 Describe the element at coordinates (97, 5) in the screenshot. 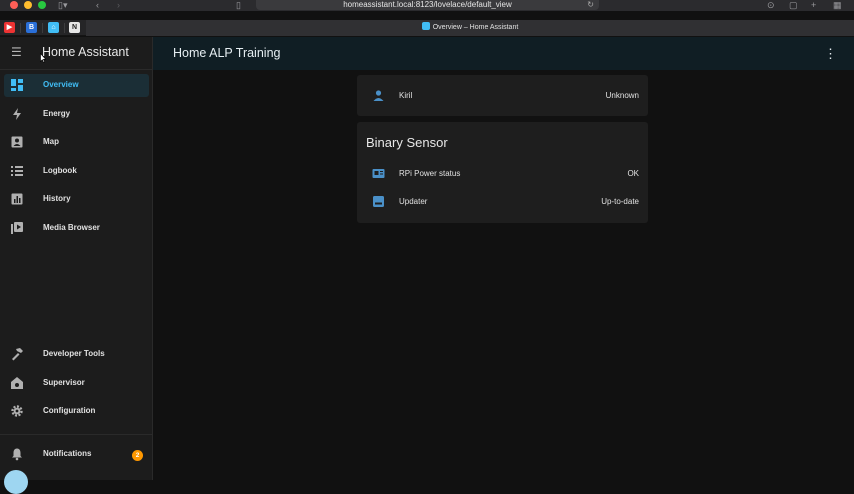

I see `back-icon: ‹` at that location.